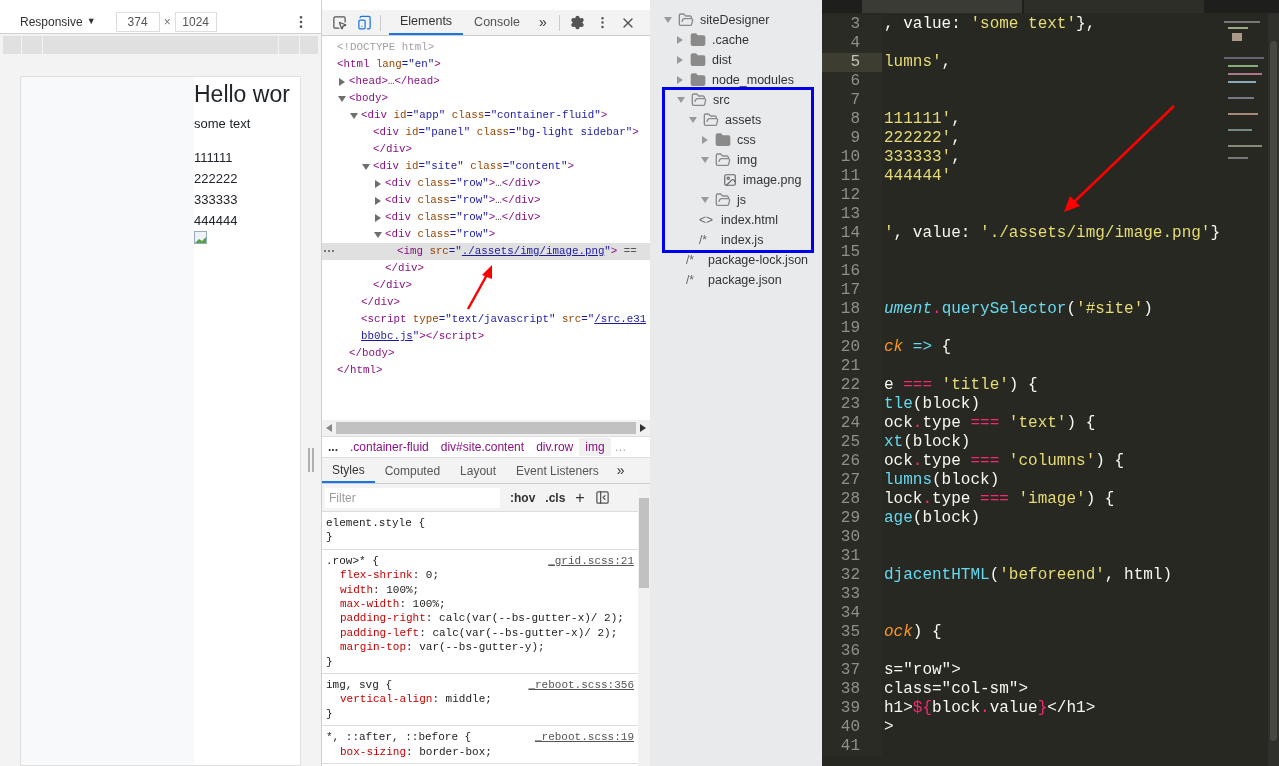  What do you see at coordinates (364, 22) in the screenshot?
I see `device-toolbar-icon` at bounding box center [364, 22].